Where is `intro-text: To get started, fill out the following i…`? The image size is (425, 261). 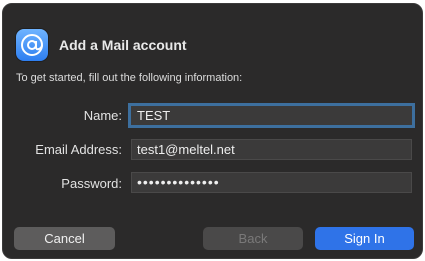
intro-text: To get started, fill out the following i… is located at coordinates (129, 78).